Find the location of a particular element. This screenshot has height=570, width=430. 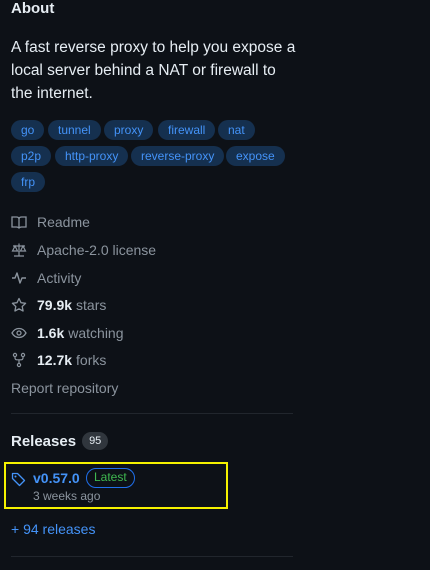

activity-link: Activity is located at coordinates (46, 278).